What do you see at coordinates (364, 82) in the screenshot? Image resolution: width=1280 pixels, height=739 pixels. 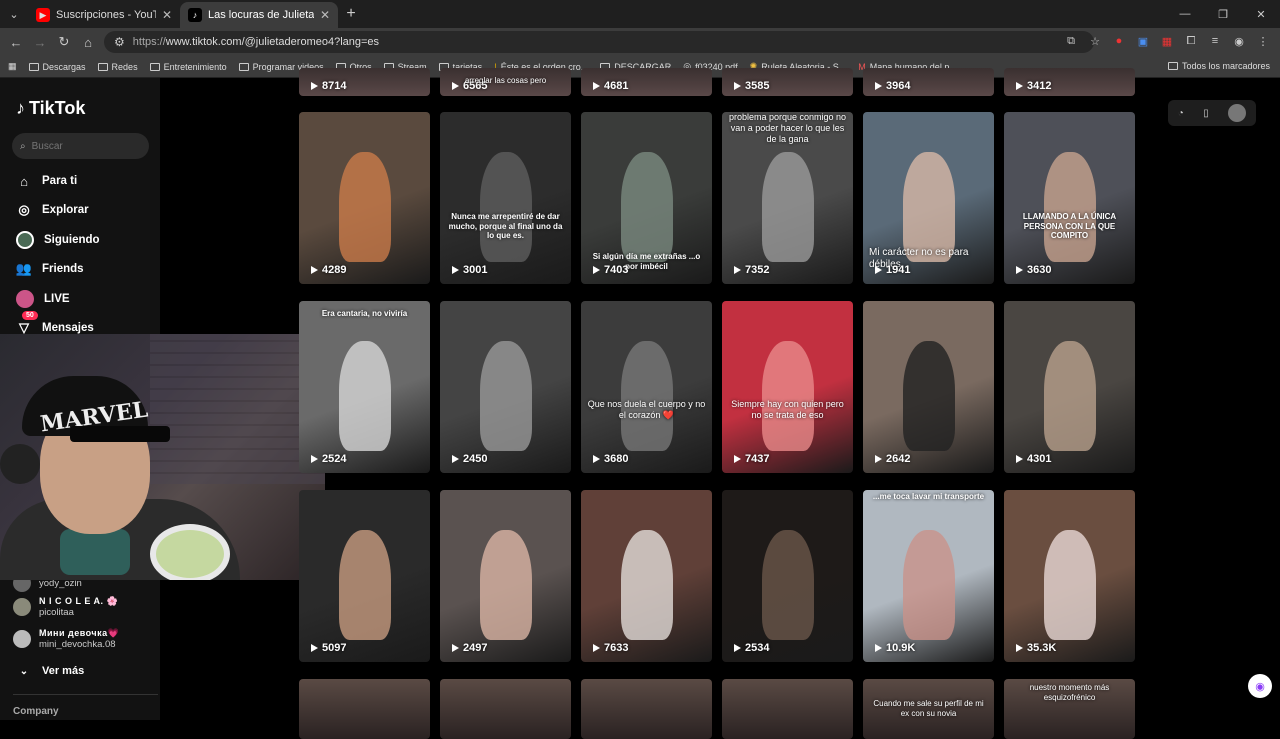 I see `video-card: 8714` at bounding box center [364, 82].